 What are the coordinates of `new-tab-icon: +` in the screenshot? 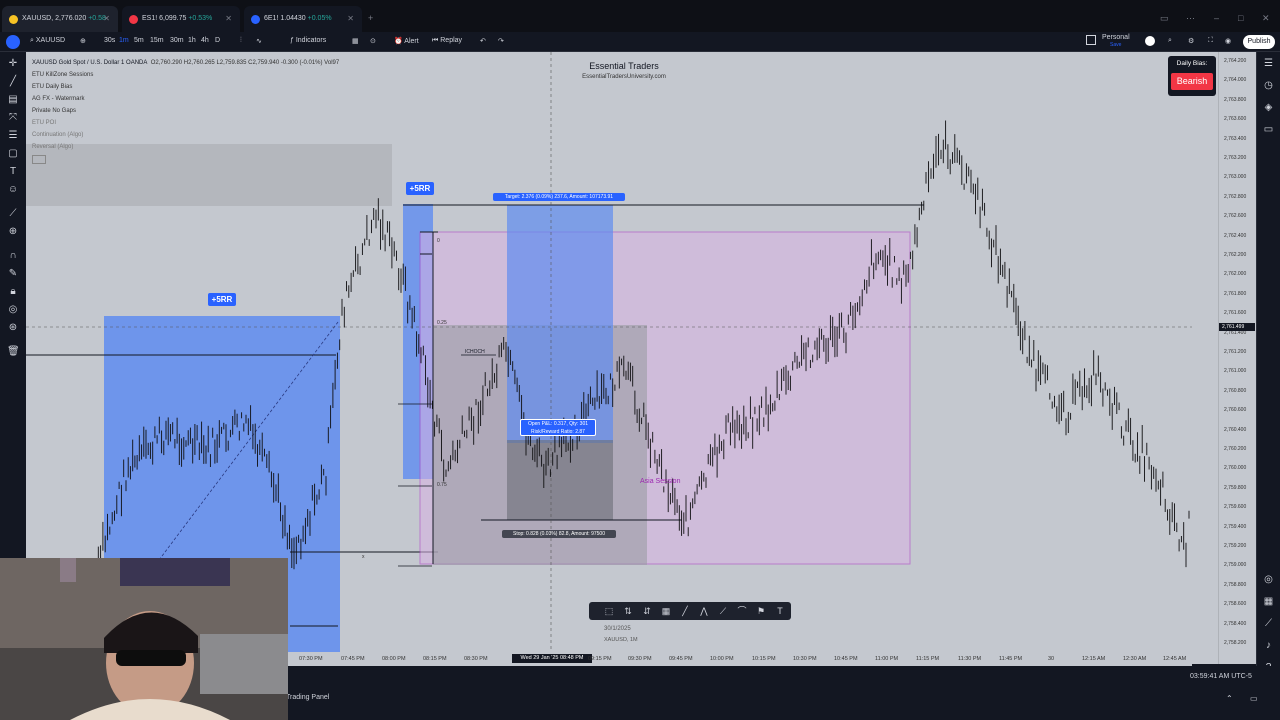 It's located at (370, 18).